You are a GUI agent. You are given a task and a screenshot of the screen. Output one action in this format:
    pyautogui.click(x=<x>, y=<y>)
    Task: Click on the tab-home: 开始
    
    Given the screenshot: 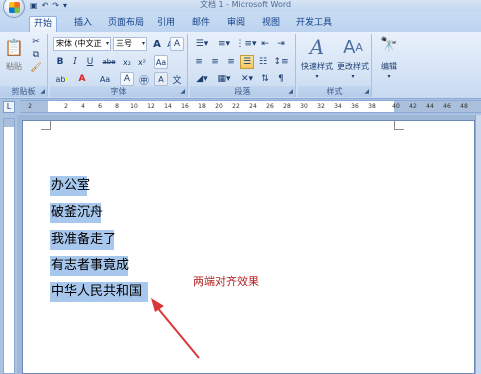 What is the action you would take?
    pyautogui.click(x=43, y=24)
    